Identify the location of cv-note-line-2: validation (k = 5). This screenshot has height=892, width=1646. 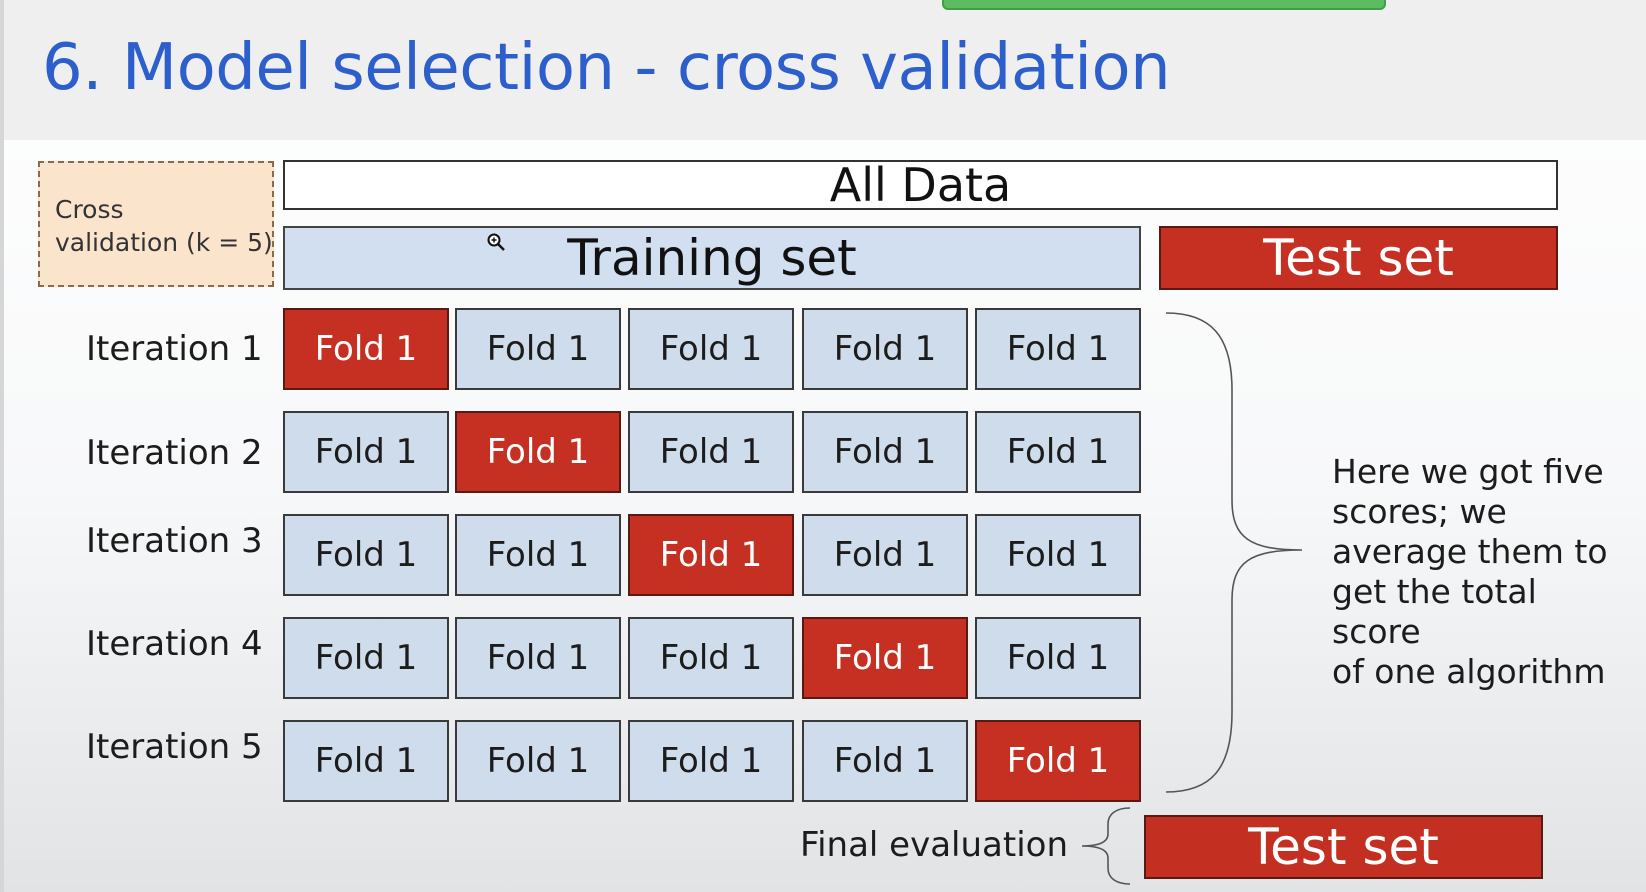
(164, 242).